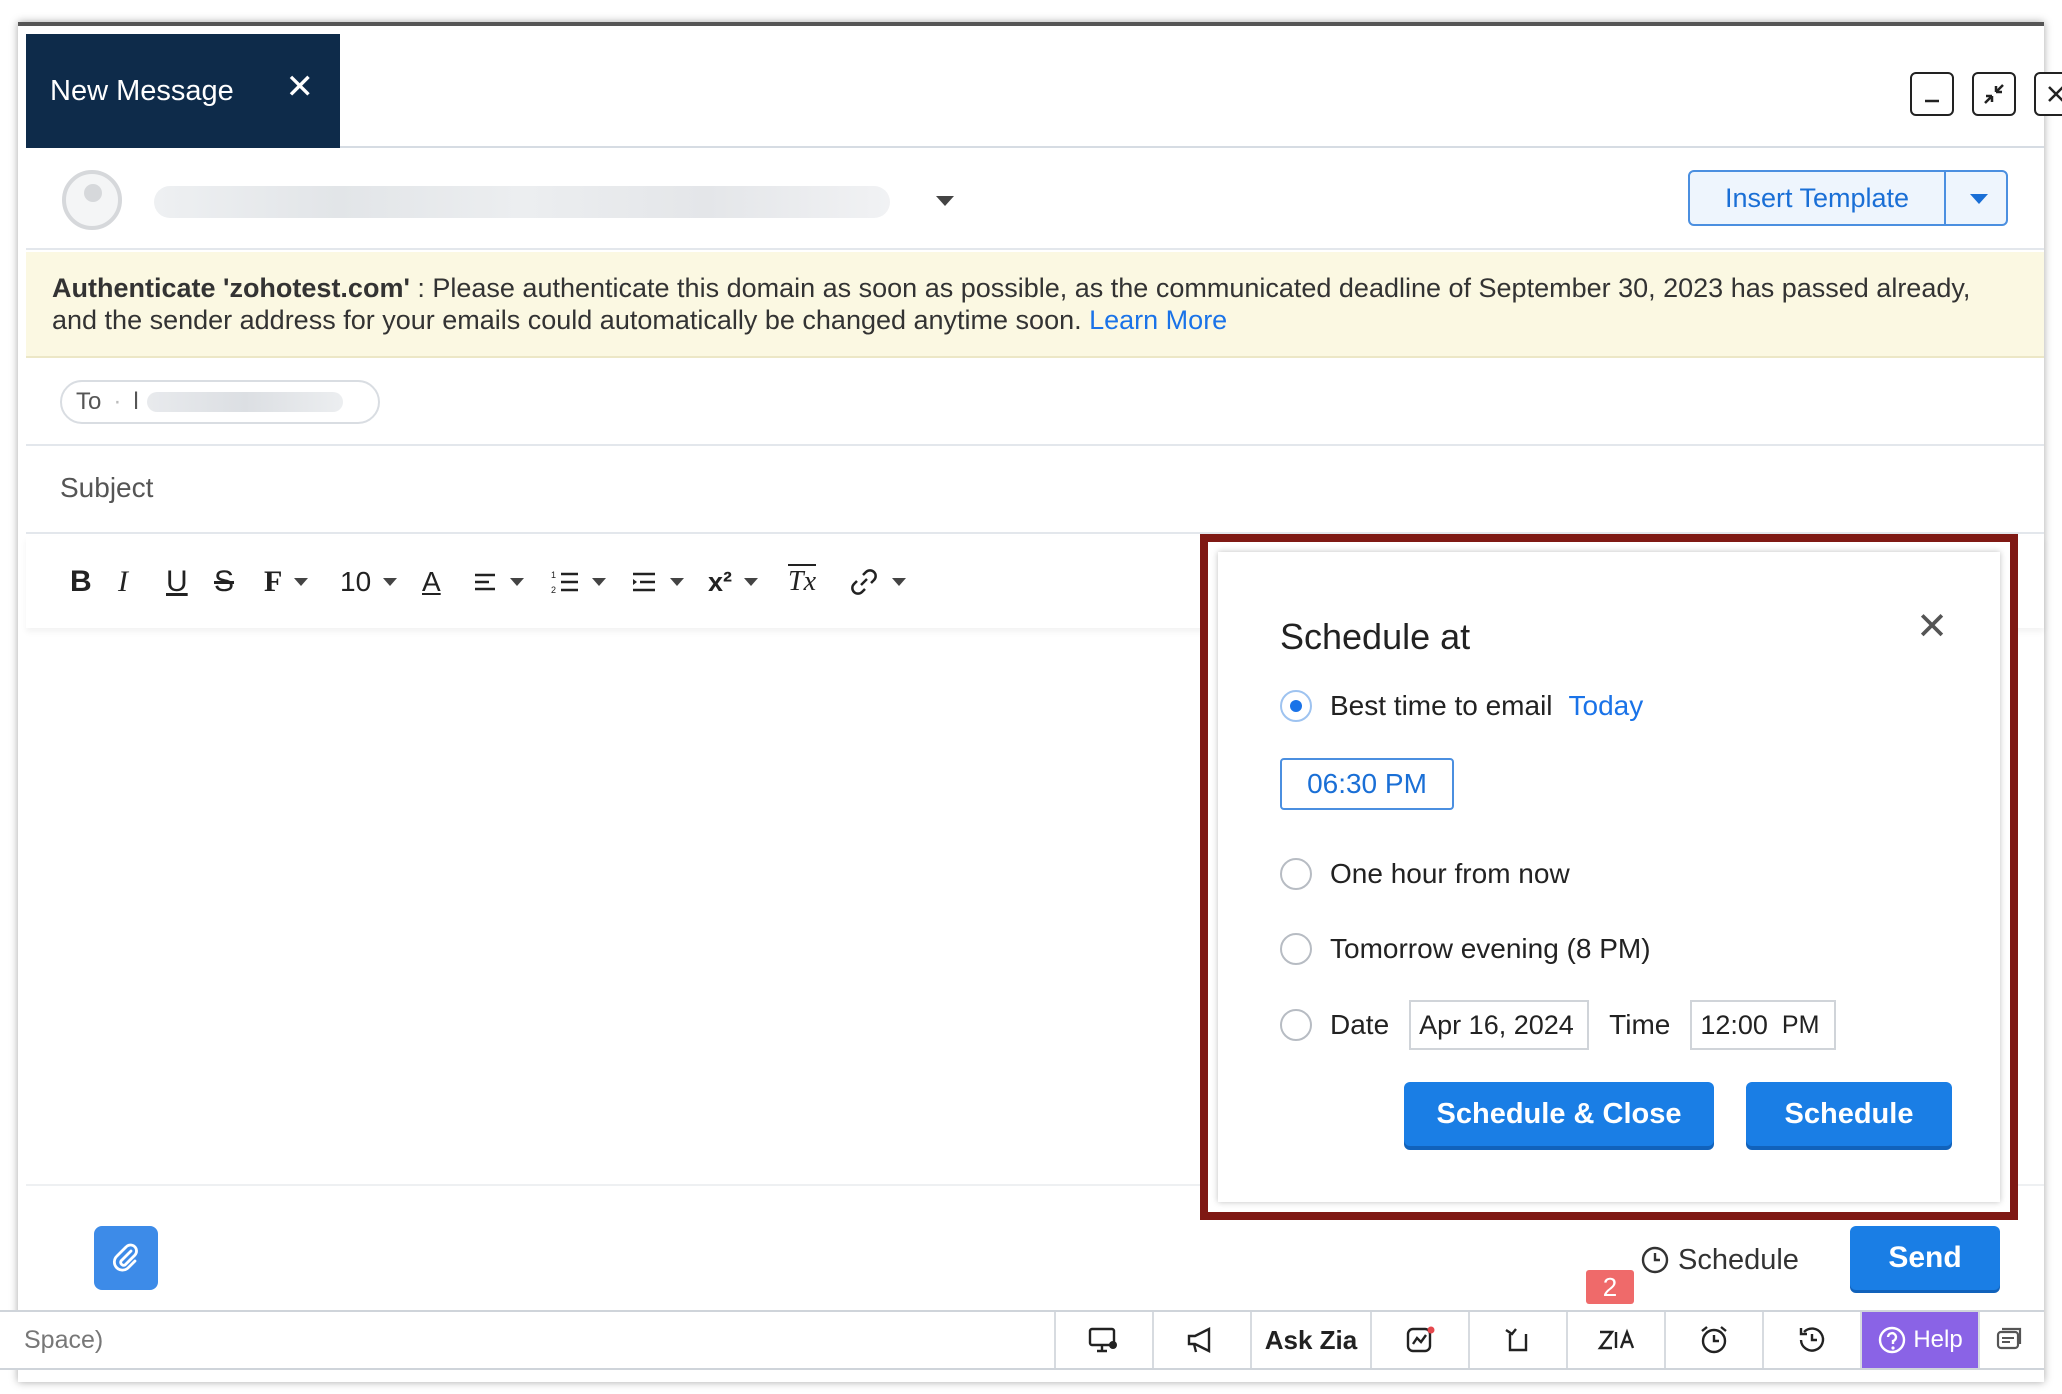 The height and width of the screenshot is (1394, 2062). Describe the element at coordinates (300, 87) in the screenshot. I see `close-tab-icon: ✕` at that location.